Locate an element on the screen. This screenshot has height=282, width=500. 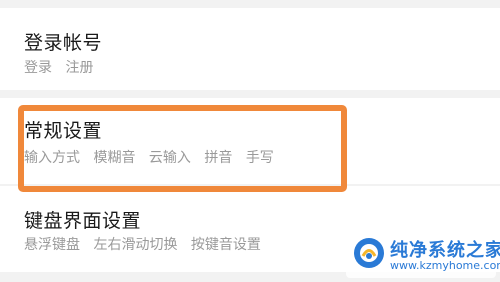
logo-icon is located at coordinates (369, 253).